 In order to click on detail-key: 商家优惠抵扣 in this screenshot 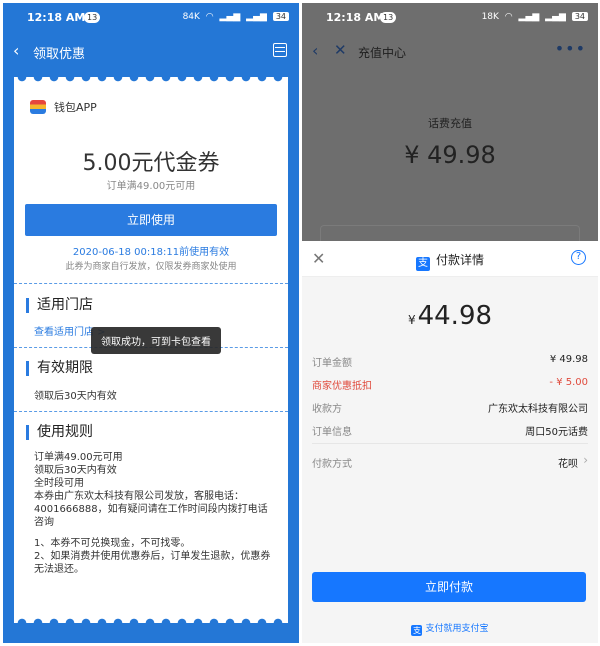, I will do `click(342, 386)`.